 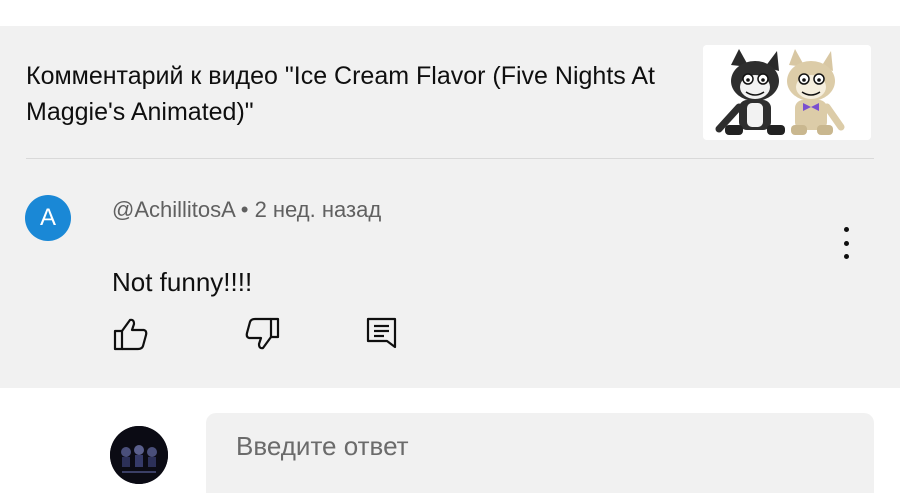 I want to click on video-thumbnail, so click(x=787, y=92).